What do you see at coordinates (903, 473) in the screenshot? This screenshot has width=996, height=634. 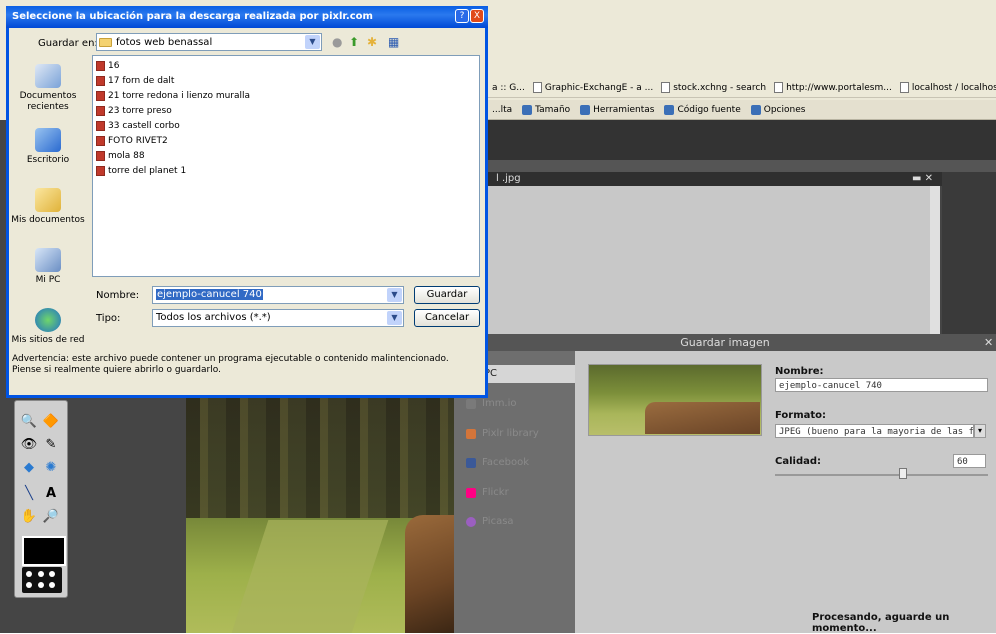 I see `quality-slider-thumb` at bounding box center [903, 473].